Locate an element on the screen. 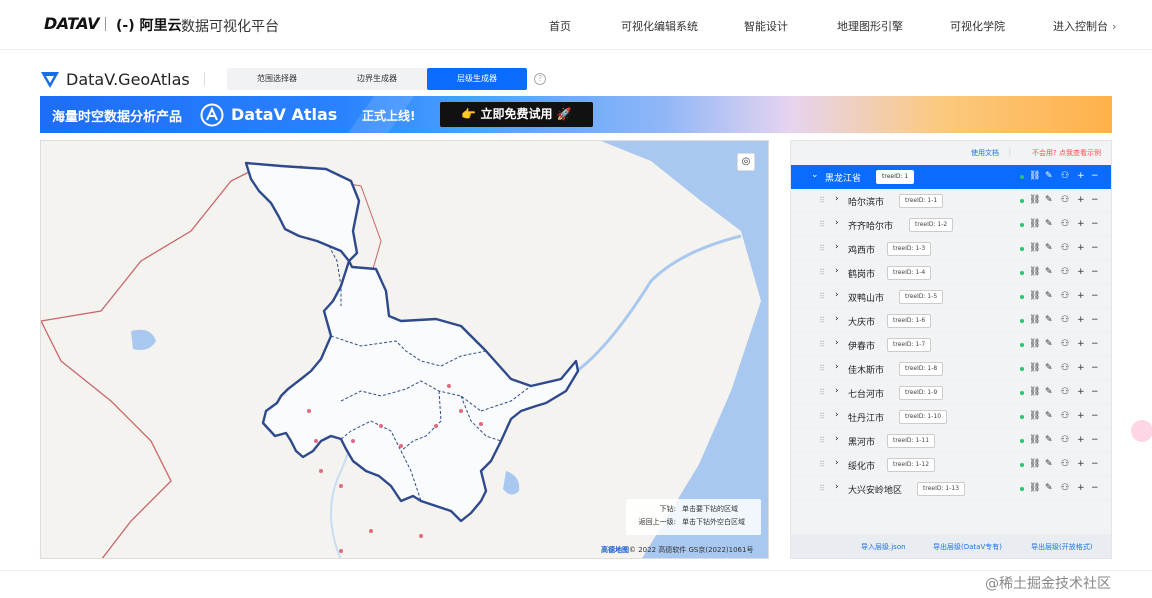  nav-smart-design: 智能设计 is located at coordinates (766, 26).